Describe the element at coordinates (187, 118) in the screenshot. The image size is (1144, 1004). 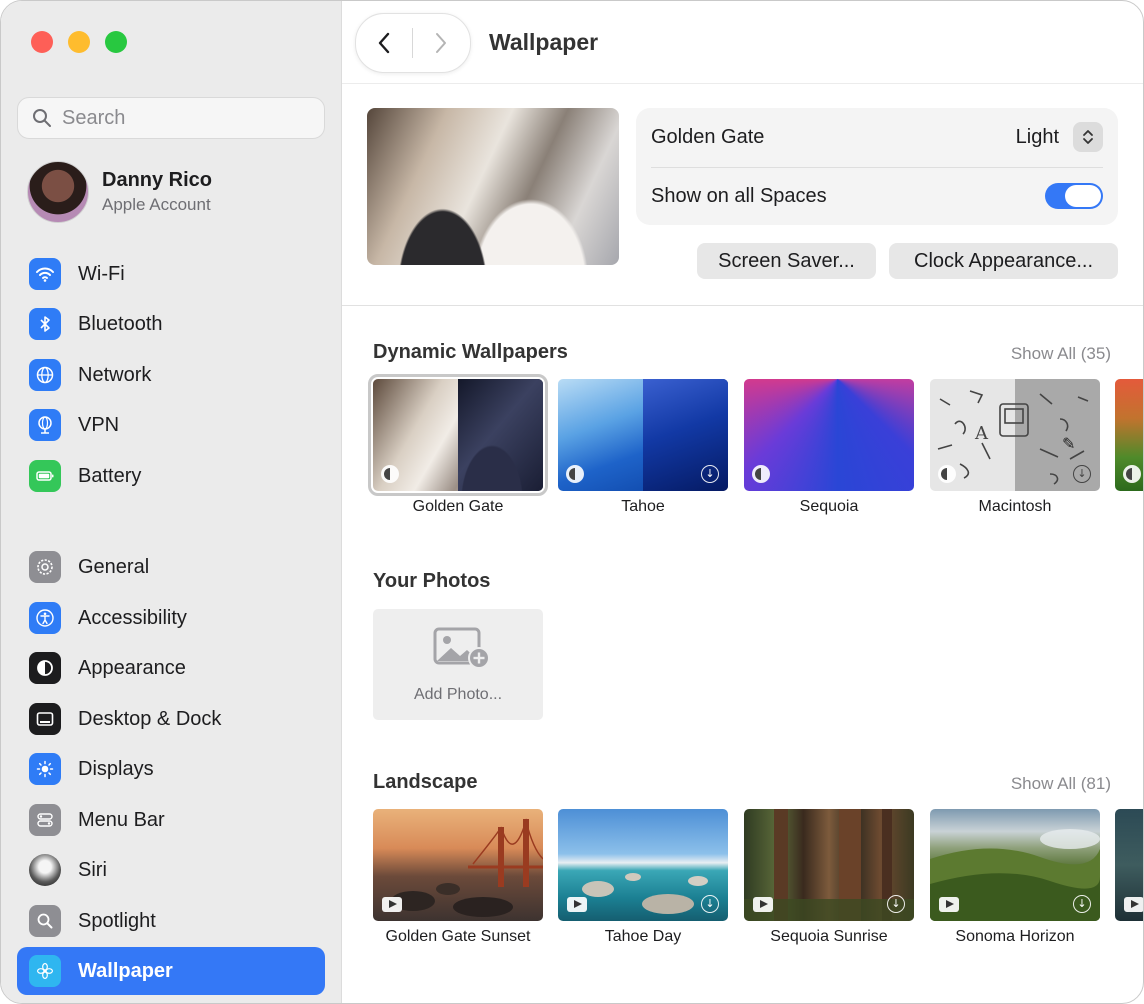
I see `search-input` at that location.